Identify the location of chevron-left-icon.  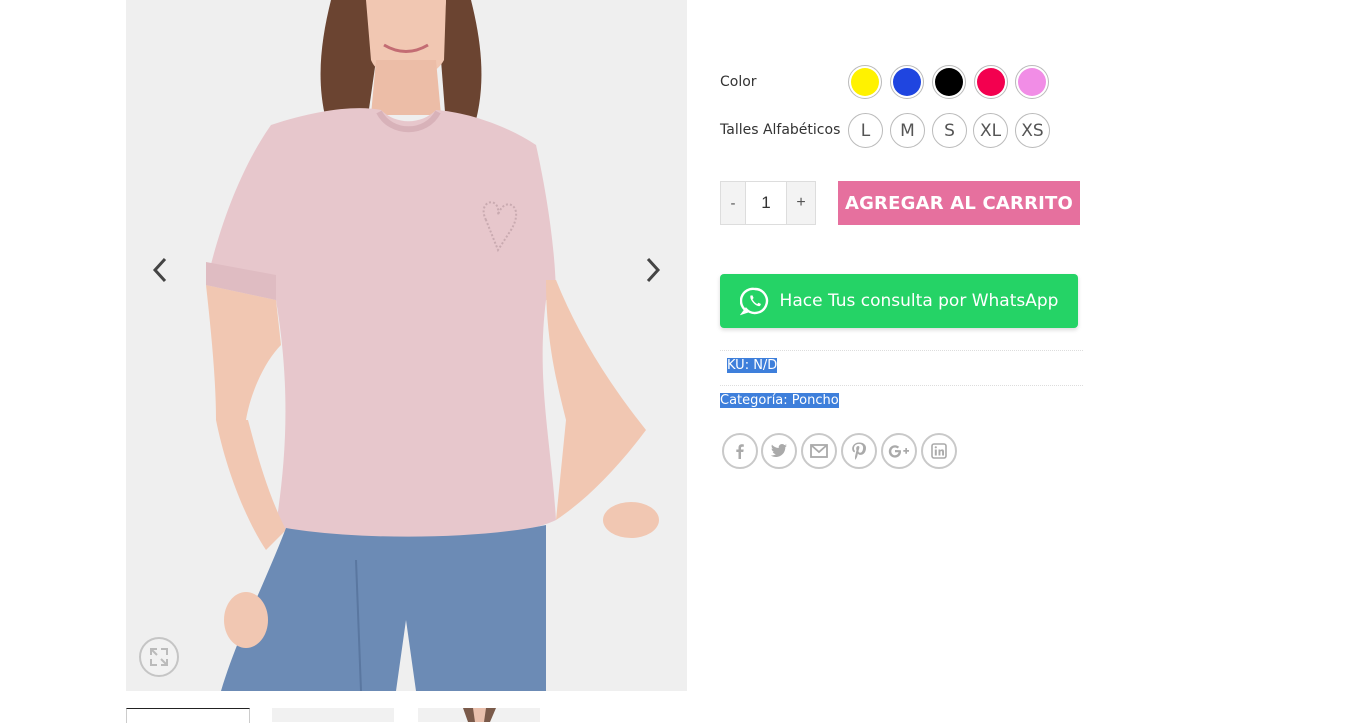
(159, 270).